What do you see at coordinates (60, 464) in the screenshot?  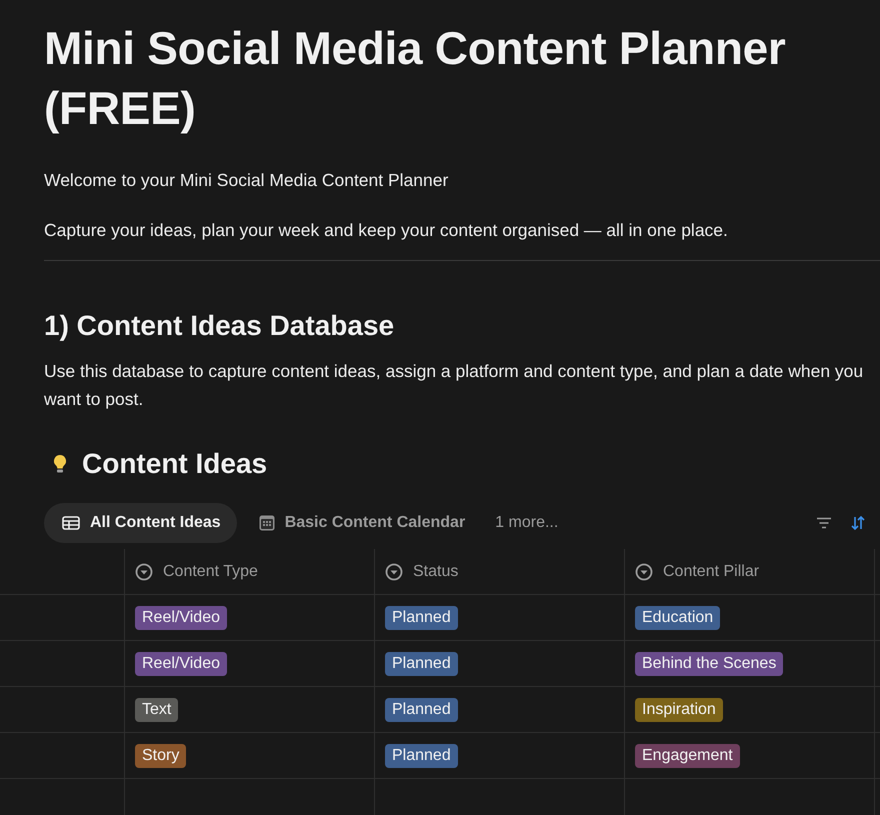 I see `lightbulb-icon` at bounding box center [60, 464].